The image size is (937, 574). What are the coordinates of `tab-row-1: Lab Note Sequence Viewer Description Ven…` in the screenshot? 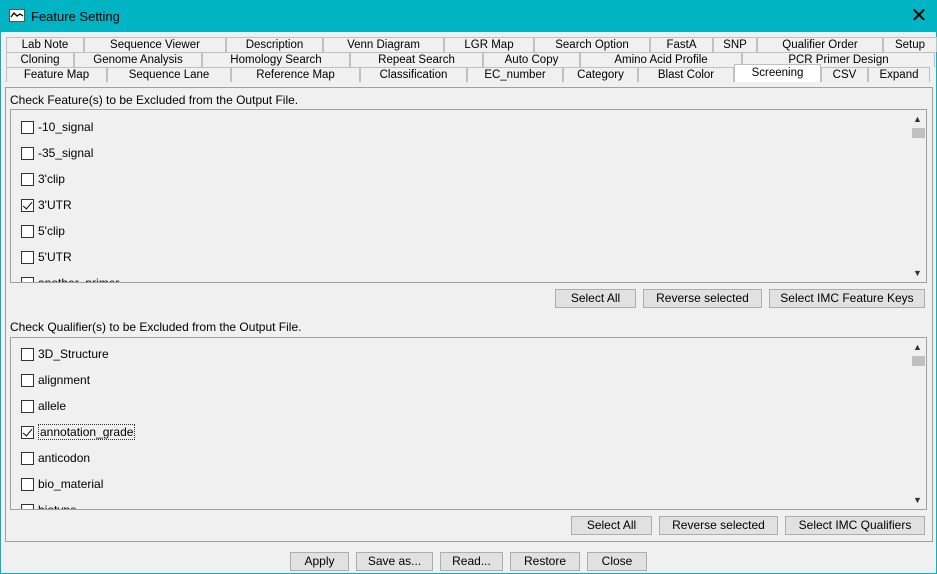 It's located at (471, 44).